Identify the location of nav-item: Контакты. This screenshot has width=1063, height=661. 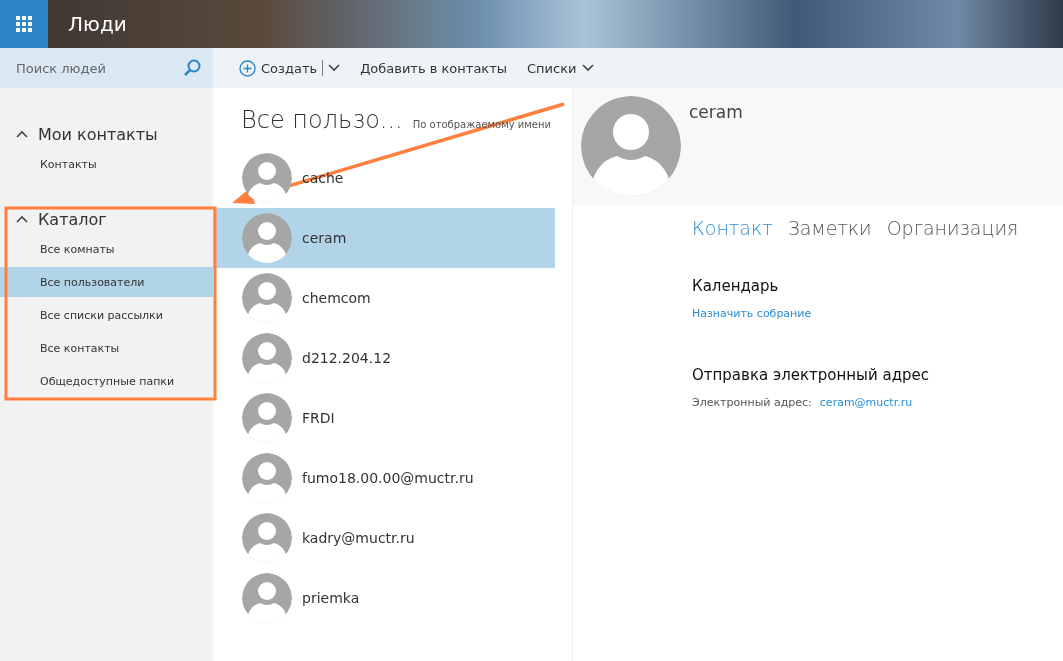
(106, 164).